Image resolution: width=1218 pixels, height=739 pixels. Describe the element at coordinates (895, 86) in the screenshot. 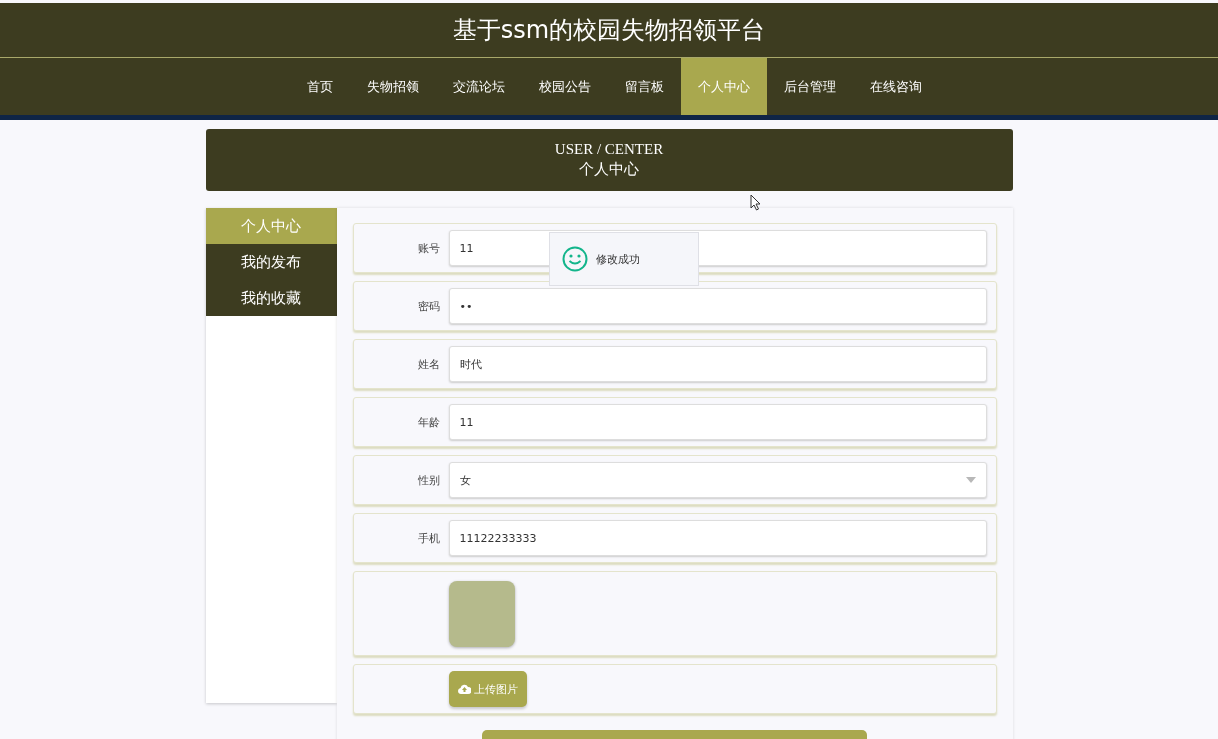

I see `nav-tab: 在线咨询` at that location.